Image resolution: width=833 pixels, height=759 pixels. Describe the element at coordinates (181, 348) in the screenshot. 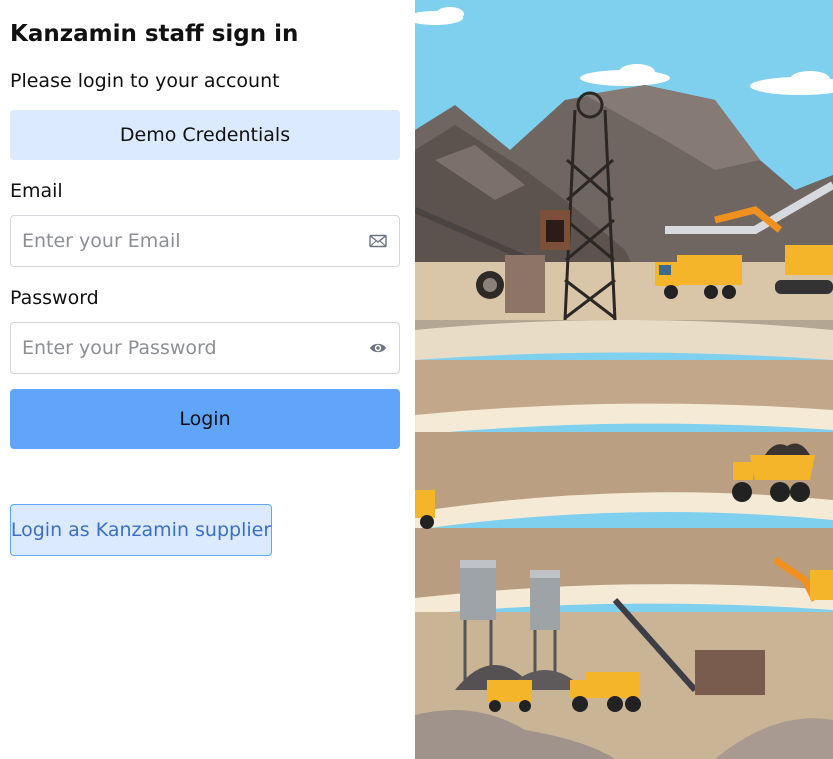

I see `password-input` at that location.